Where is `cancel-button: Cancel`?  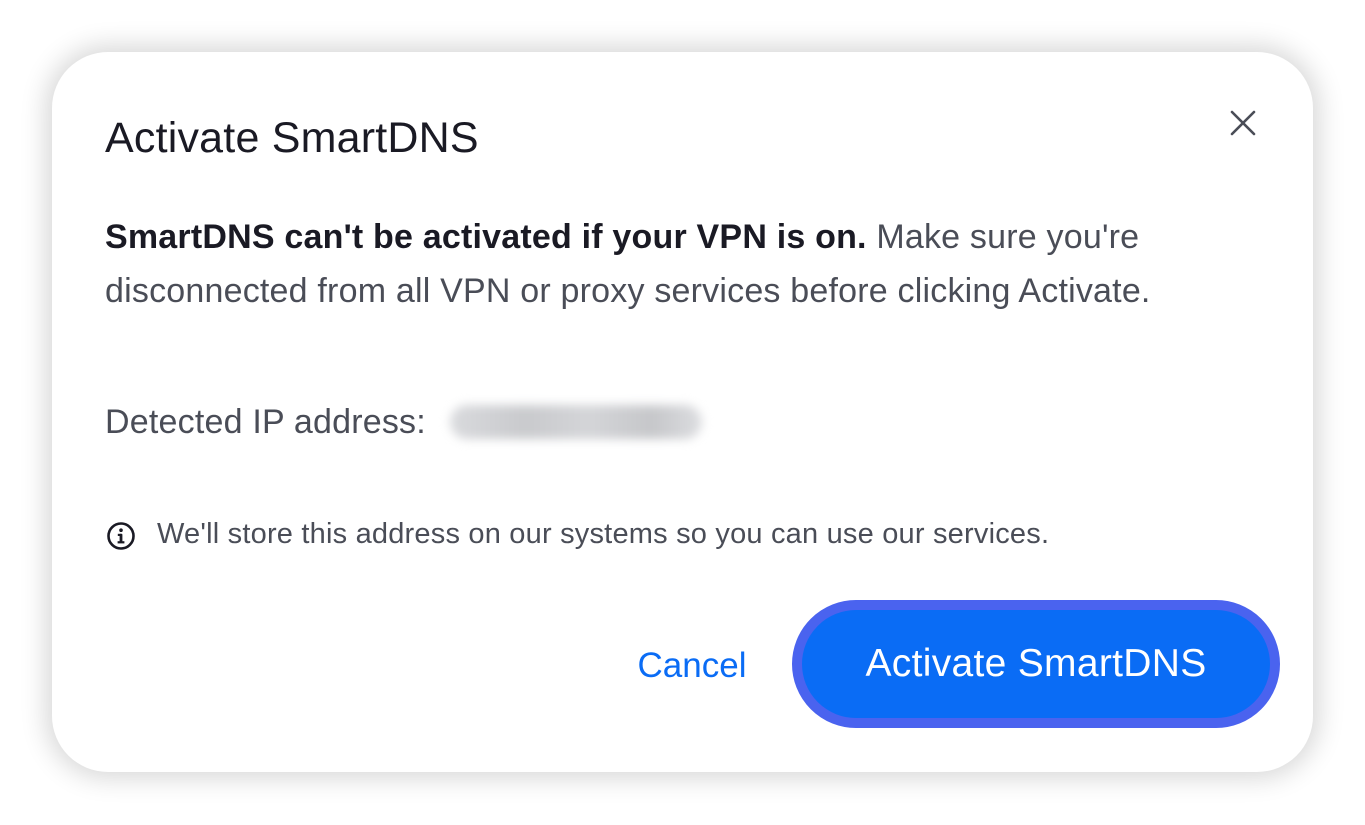
cancel-button: Cancel is located at coordinates (692, 666).